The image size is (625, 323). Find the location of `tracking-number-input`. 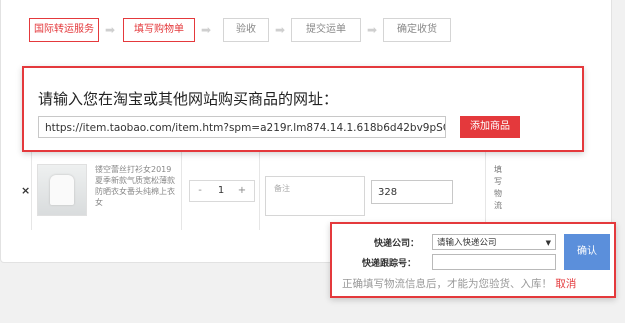

tracking-number-input is located at coordinates (494, 262).